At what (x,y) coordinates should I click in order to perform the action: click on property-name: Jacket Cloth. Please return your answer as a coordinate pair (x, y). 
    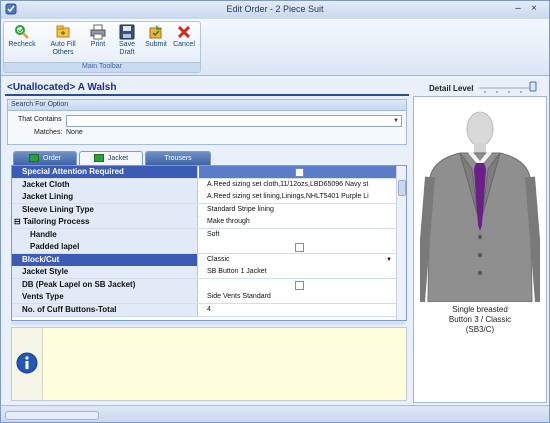
    Looking at the image, I should click on (105, 184).